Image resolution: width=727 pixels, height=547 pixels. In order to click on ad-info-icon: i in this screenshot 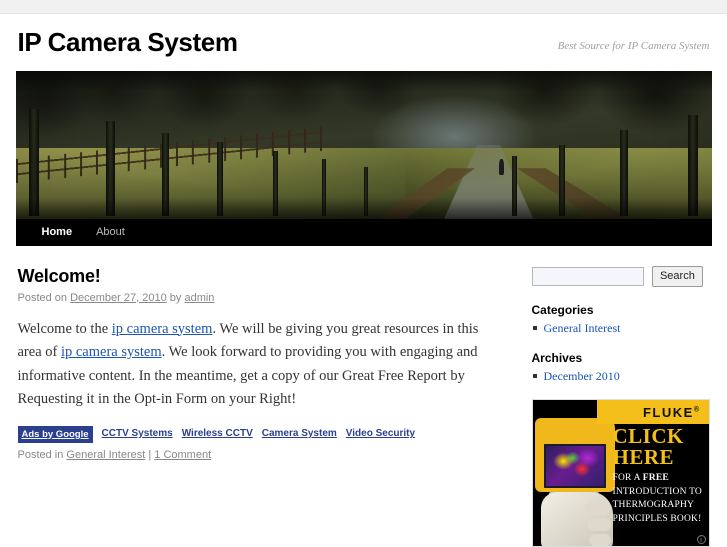, I will do `click(701, 540)`.